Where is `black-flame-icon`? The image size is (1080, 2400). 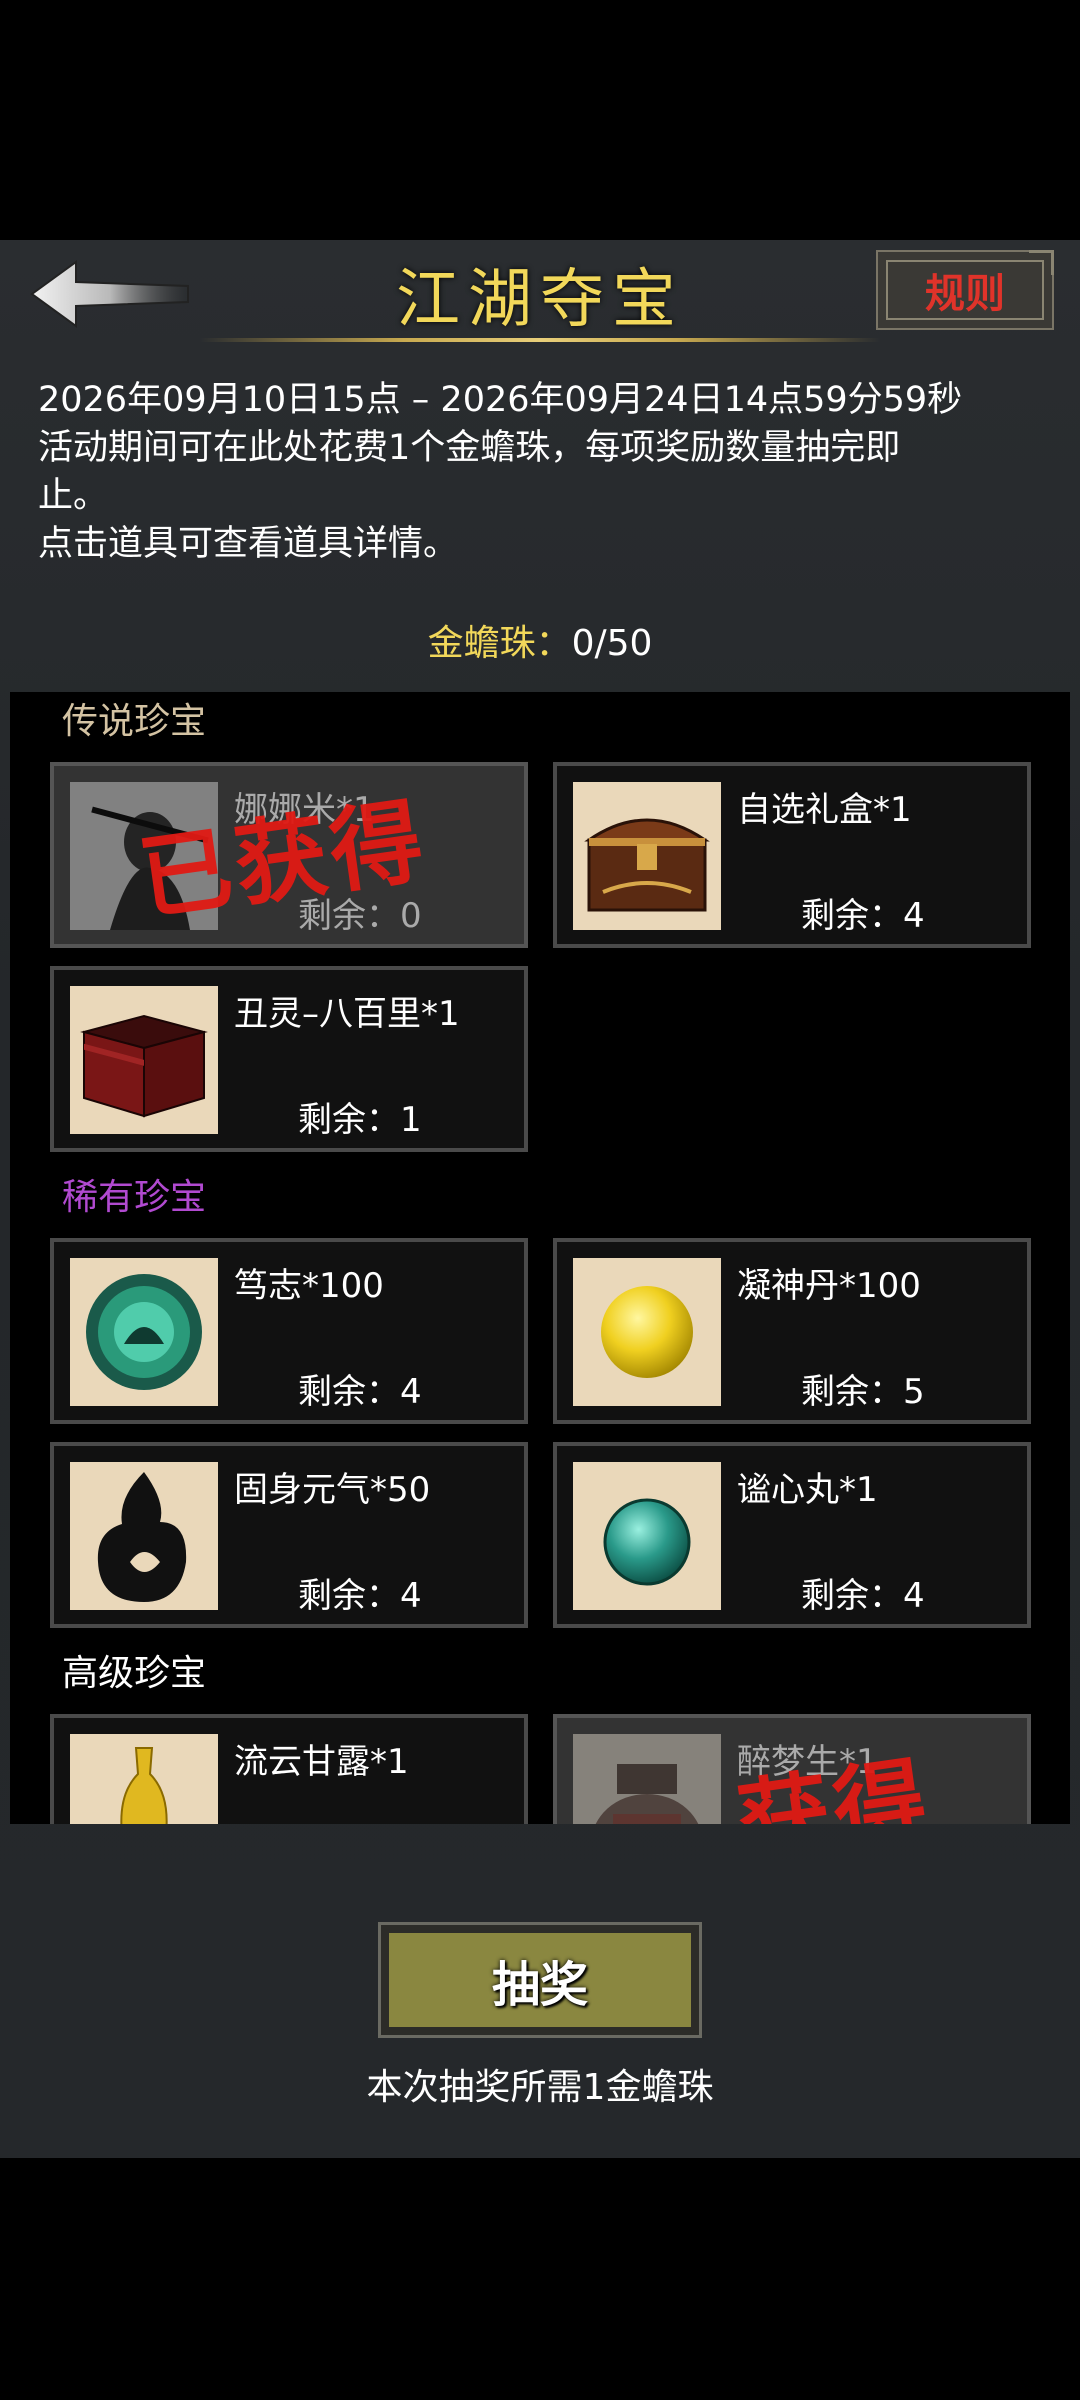
black-flame-icon is located at coordinates (144, 1536).